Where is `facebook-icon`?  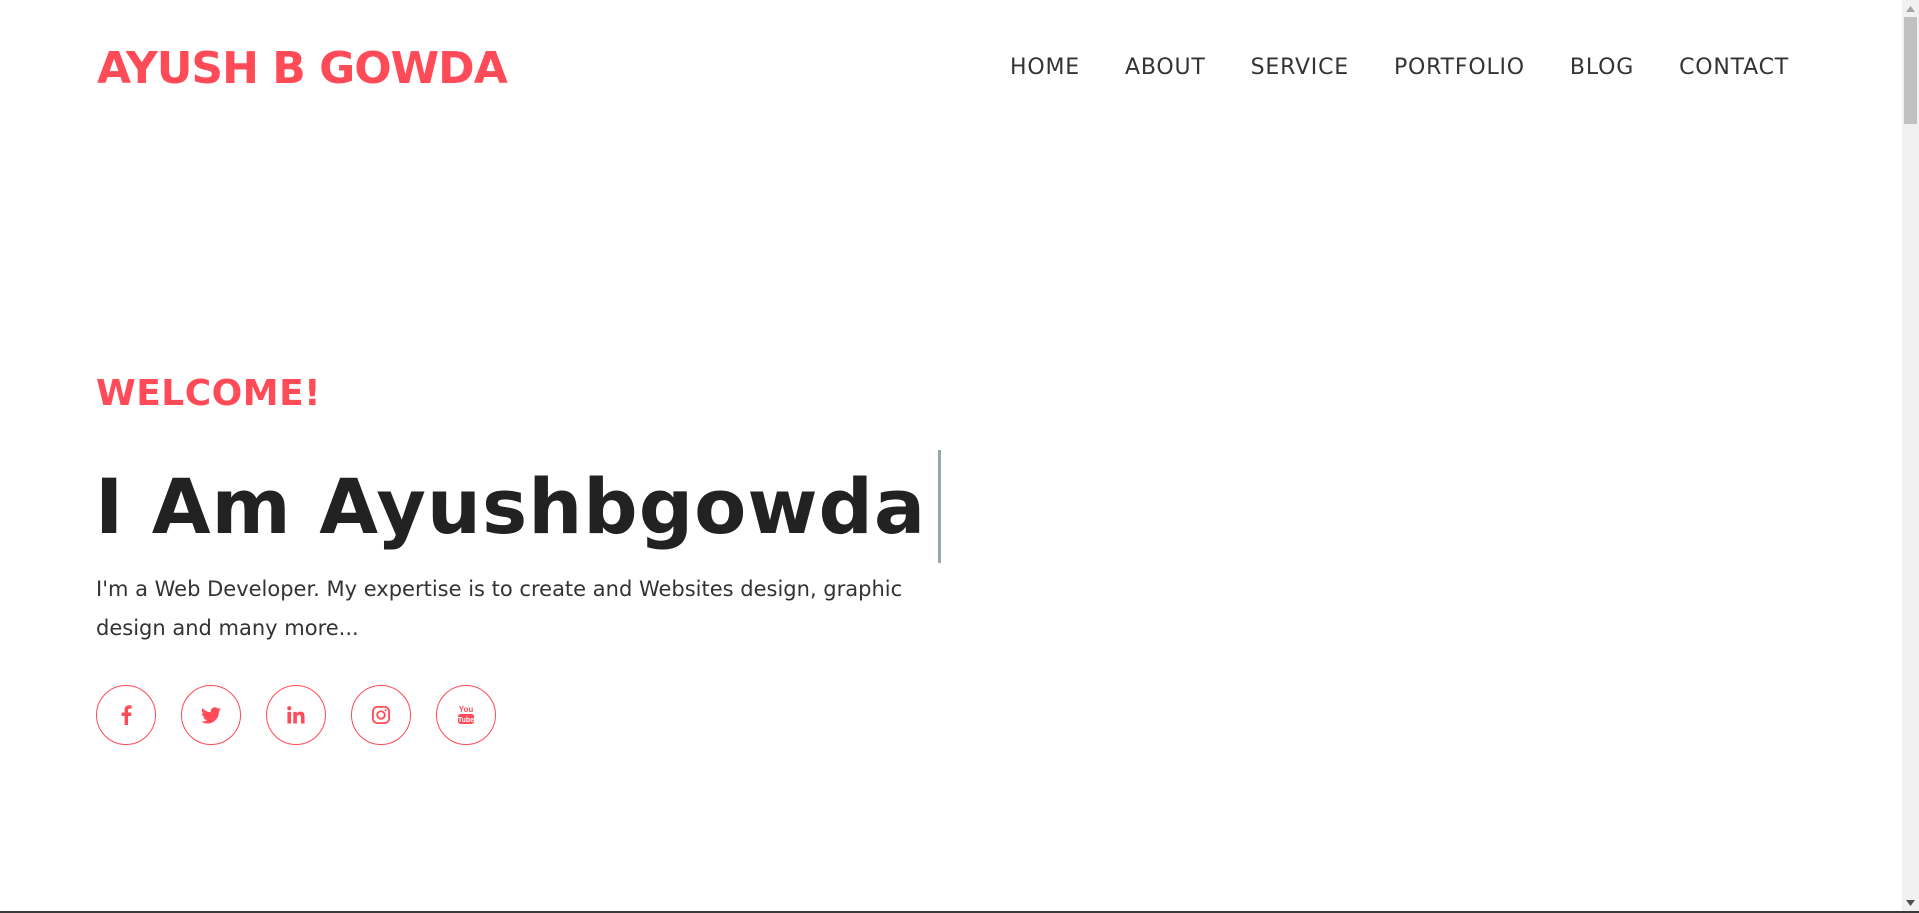
facebook-icon is located at coordinates (126, 715).